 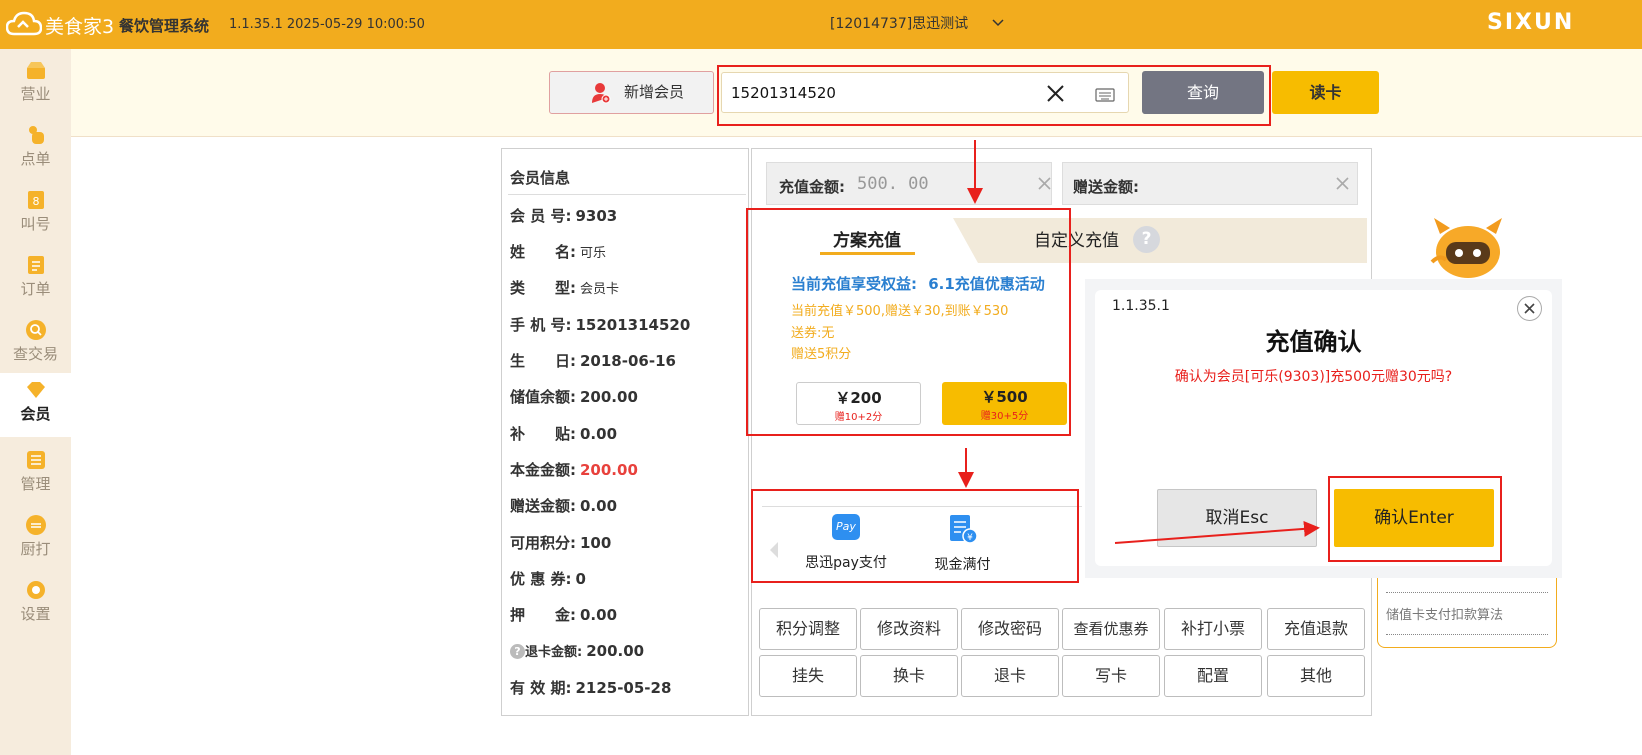 I want to click on version-time: 1.1.35.1 2025-05-29 10:00:50, so click(x=327, y=24).